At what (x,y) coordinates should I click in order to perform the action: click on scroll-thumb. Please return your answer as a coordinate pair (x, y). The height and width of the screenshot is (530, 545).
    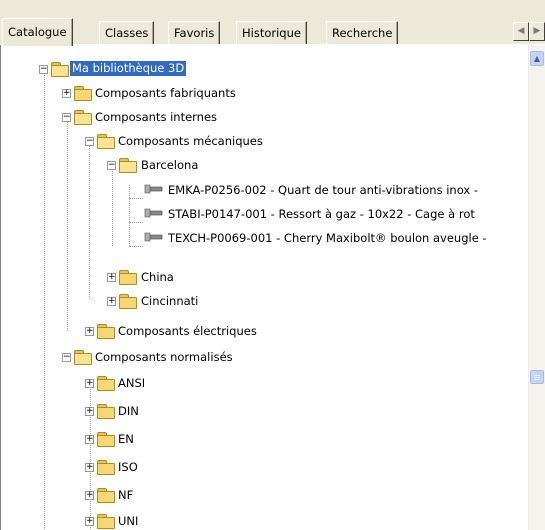
    Looking at the image, I should click on (537, 377).